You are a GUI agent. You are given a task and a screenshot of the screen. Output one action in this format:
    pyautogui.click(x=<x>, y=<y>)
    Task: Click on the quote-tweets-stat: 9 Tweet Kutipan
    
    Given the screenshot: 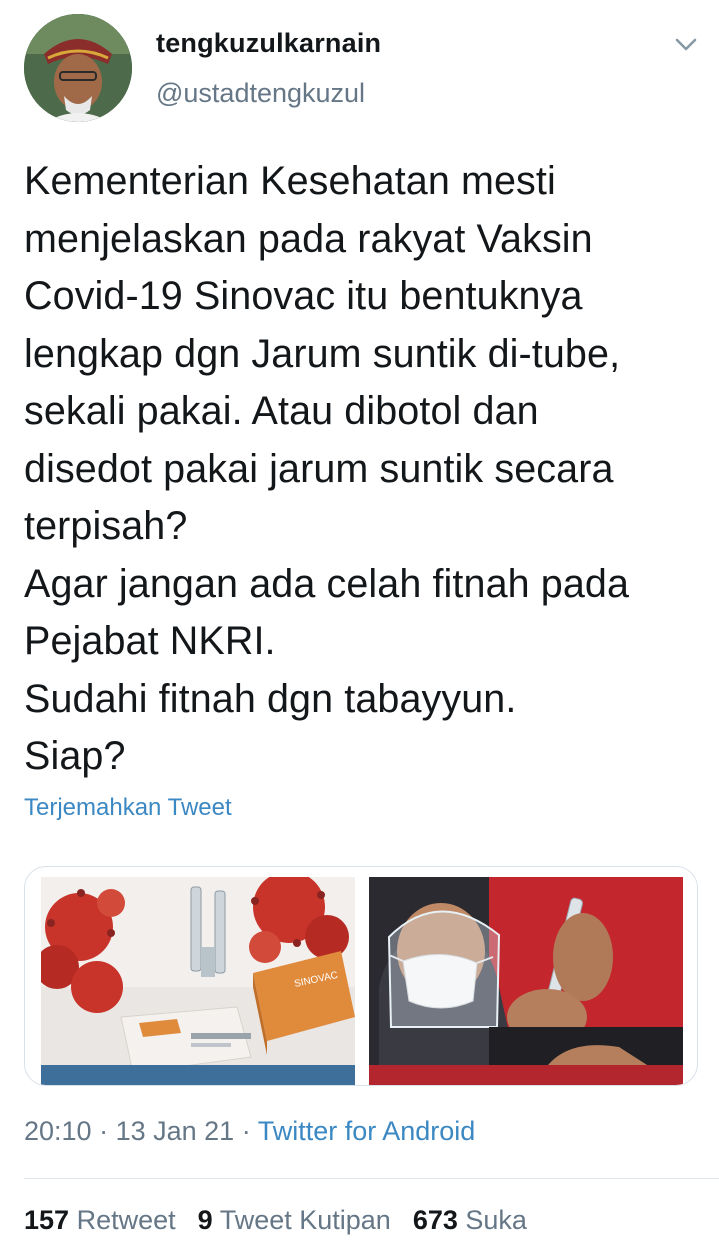 What is the action you would take?
    pyautogui.click(x=294, y=1220)
    